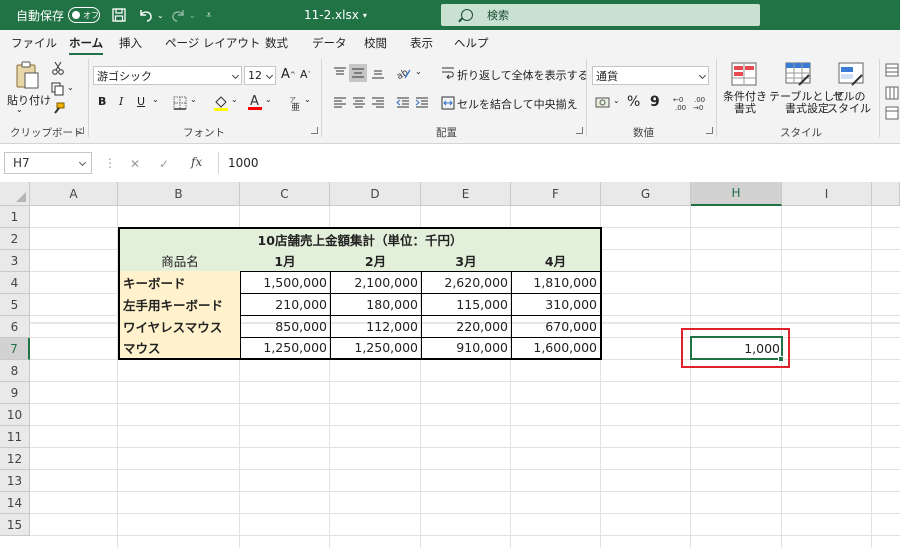 This screenshot has height=548, width=900. I want to click on wrap-text-icon, so click(448, 74).